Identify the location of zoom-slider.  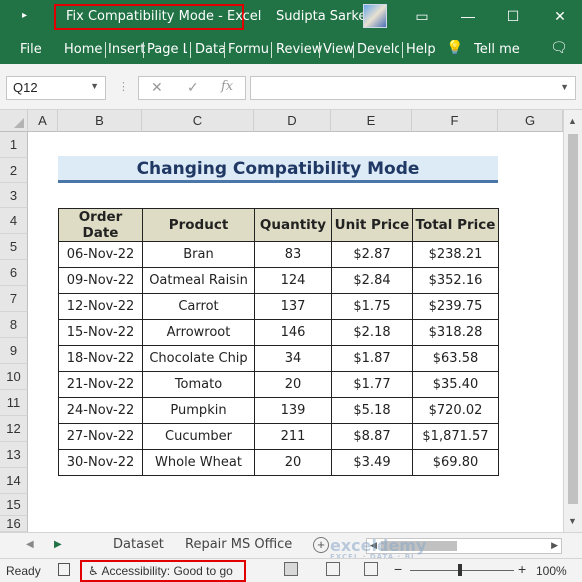
(462, 570).